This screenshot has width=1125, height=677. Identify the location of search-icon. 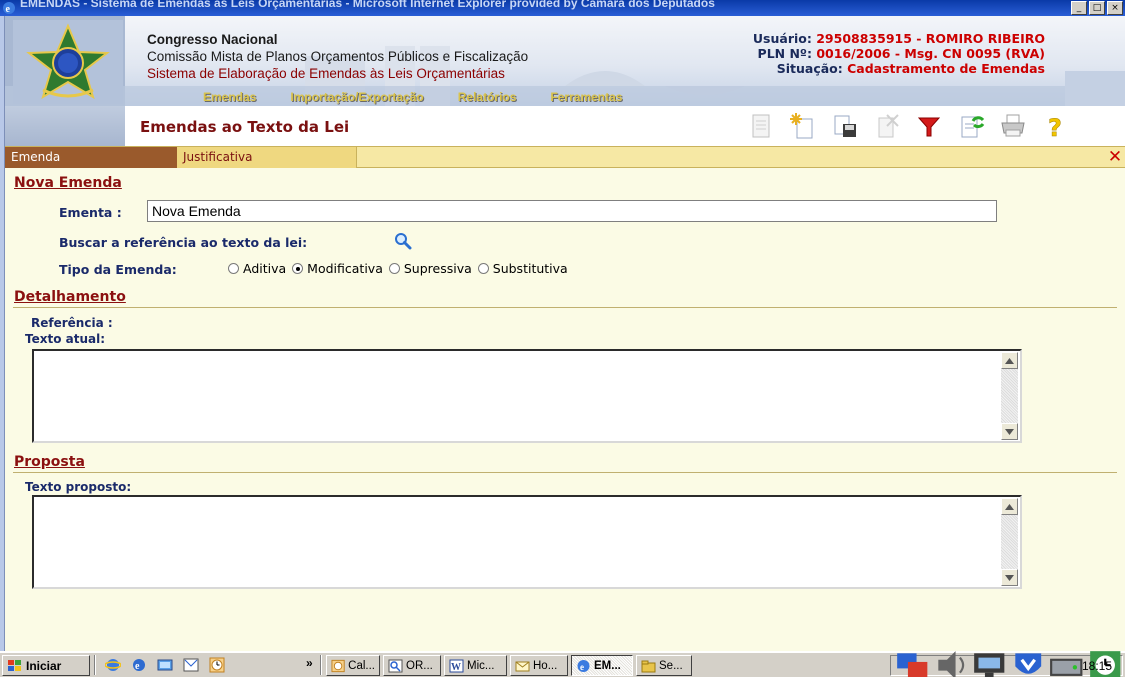
(403, 241).